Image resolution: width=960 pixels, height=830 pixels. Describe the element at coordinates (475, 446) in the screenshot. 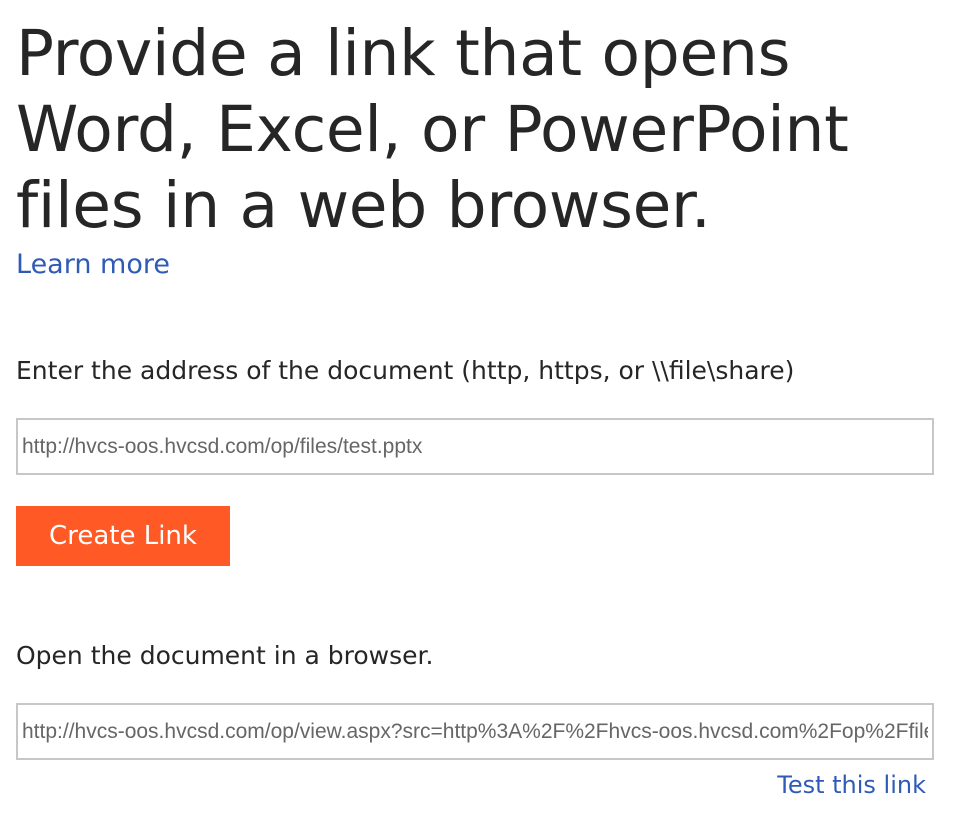

I see `document-address-input` at that location.